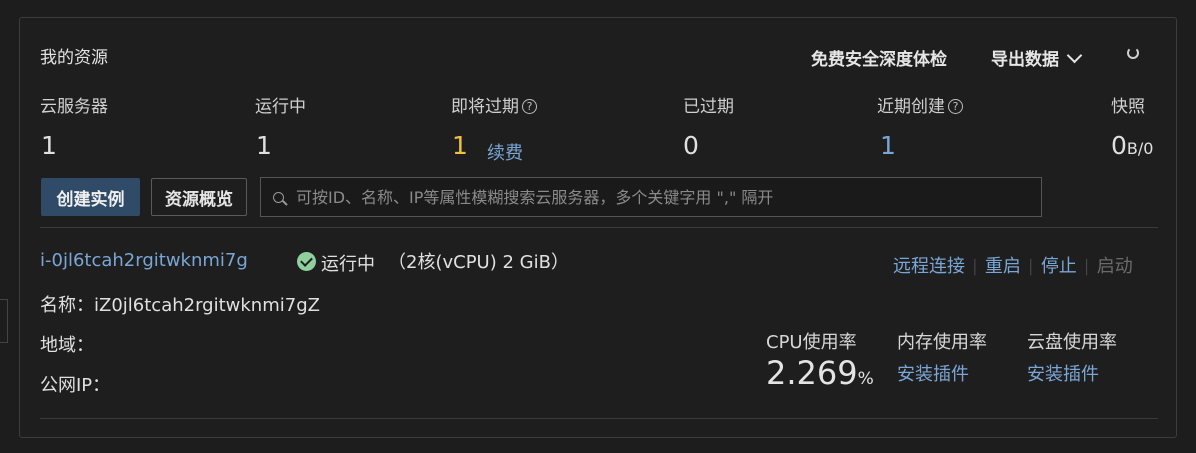 This screenshot has width=1196, height=453. I want to click on cpu-usage-number: 2.269, so click(812, 373).